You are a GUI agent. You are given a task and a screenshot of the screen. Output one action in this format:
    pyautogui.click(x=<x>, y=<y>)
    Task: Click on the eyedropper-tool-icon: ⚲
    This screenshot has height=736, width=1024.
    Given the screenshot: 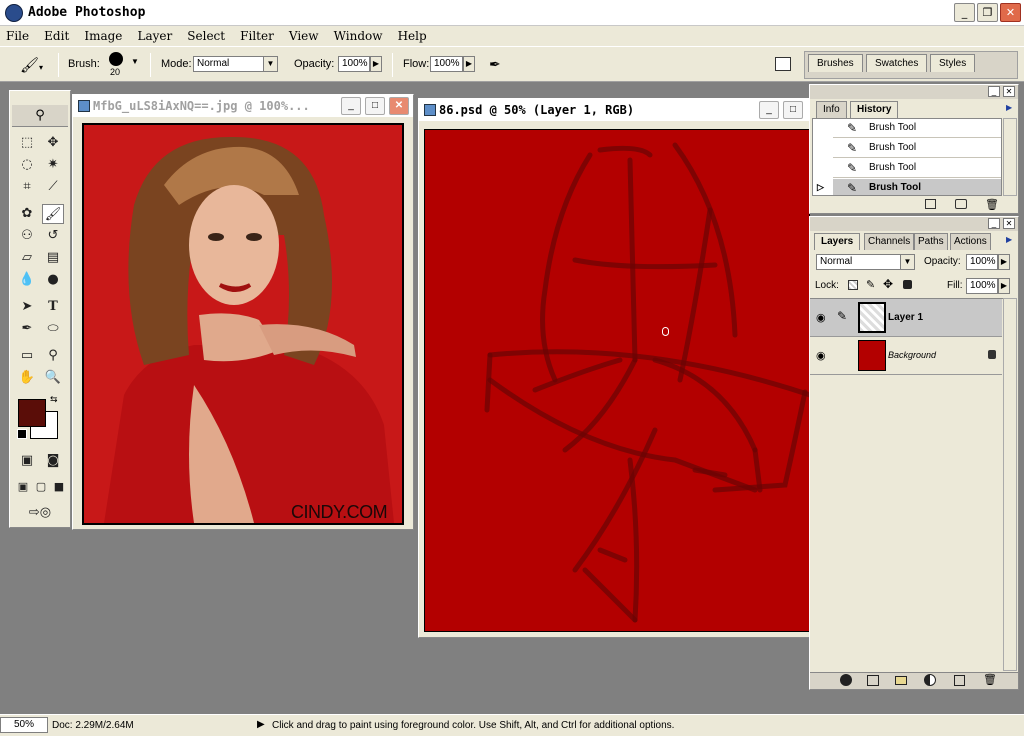 What is the action you would take?
    pyautogui.click(x=53, y=356)
    